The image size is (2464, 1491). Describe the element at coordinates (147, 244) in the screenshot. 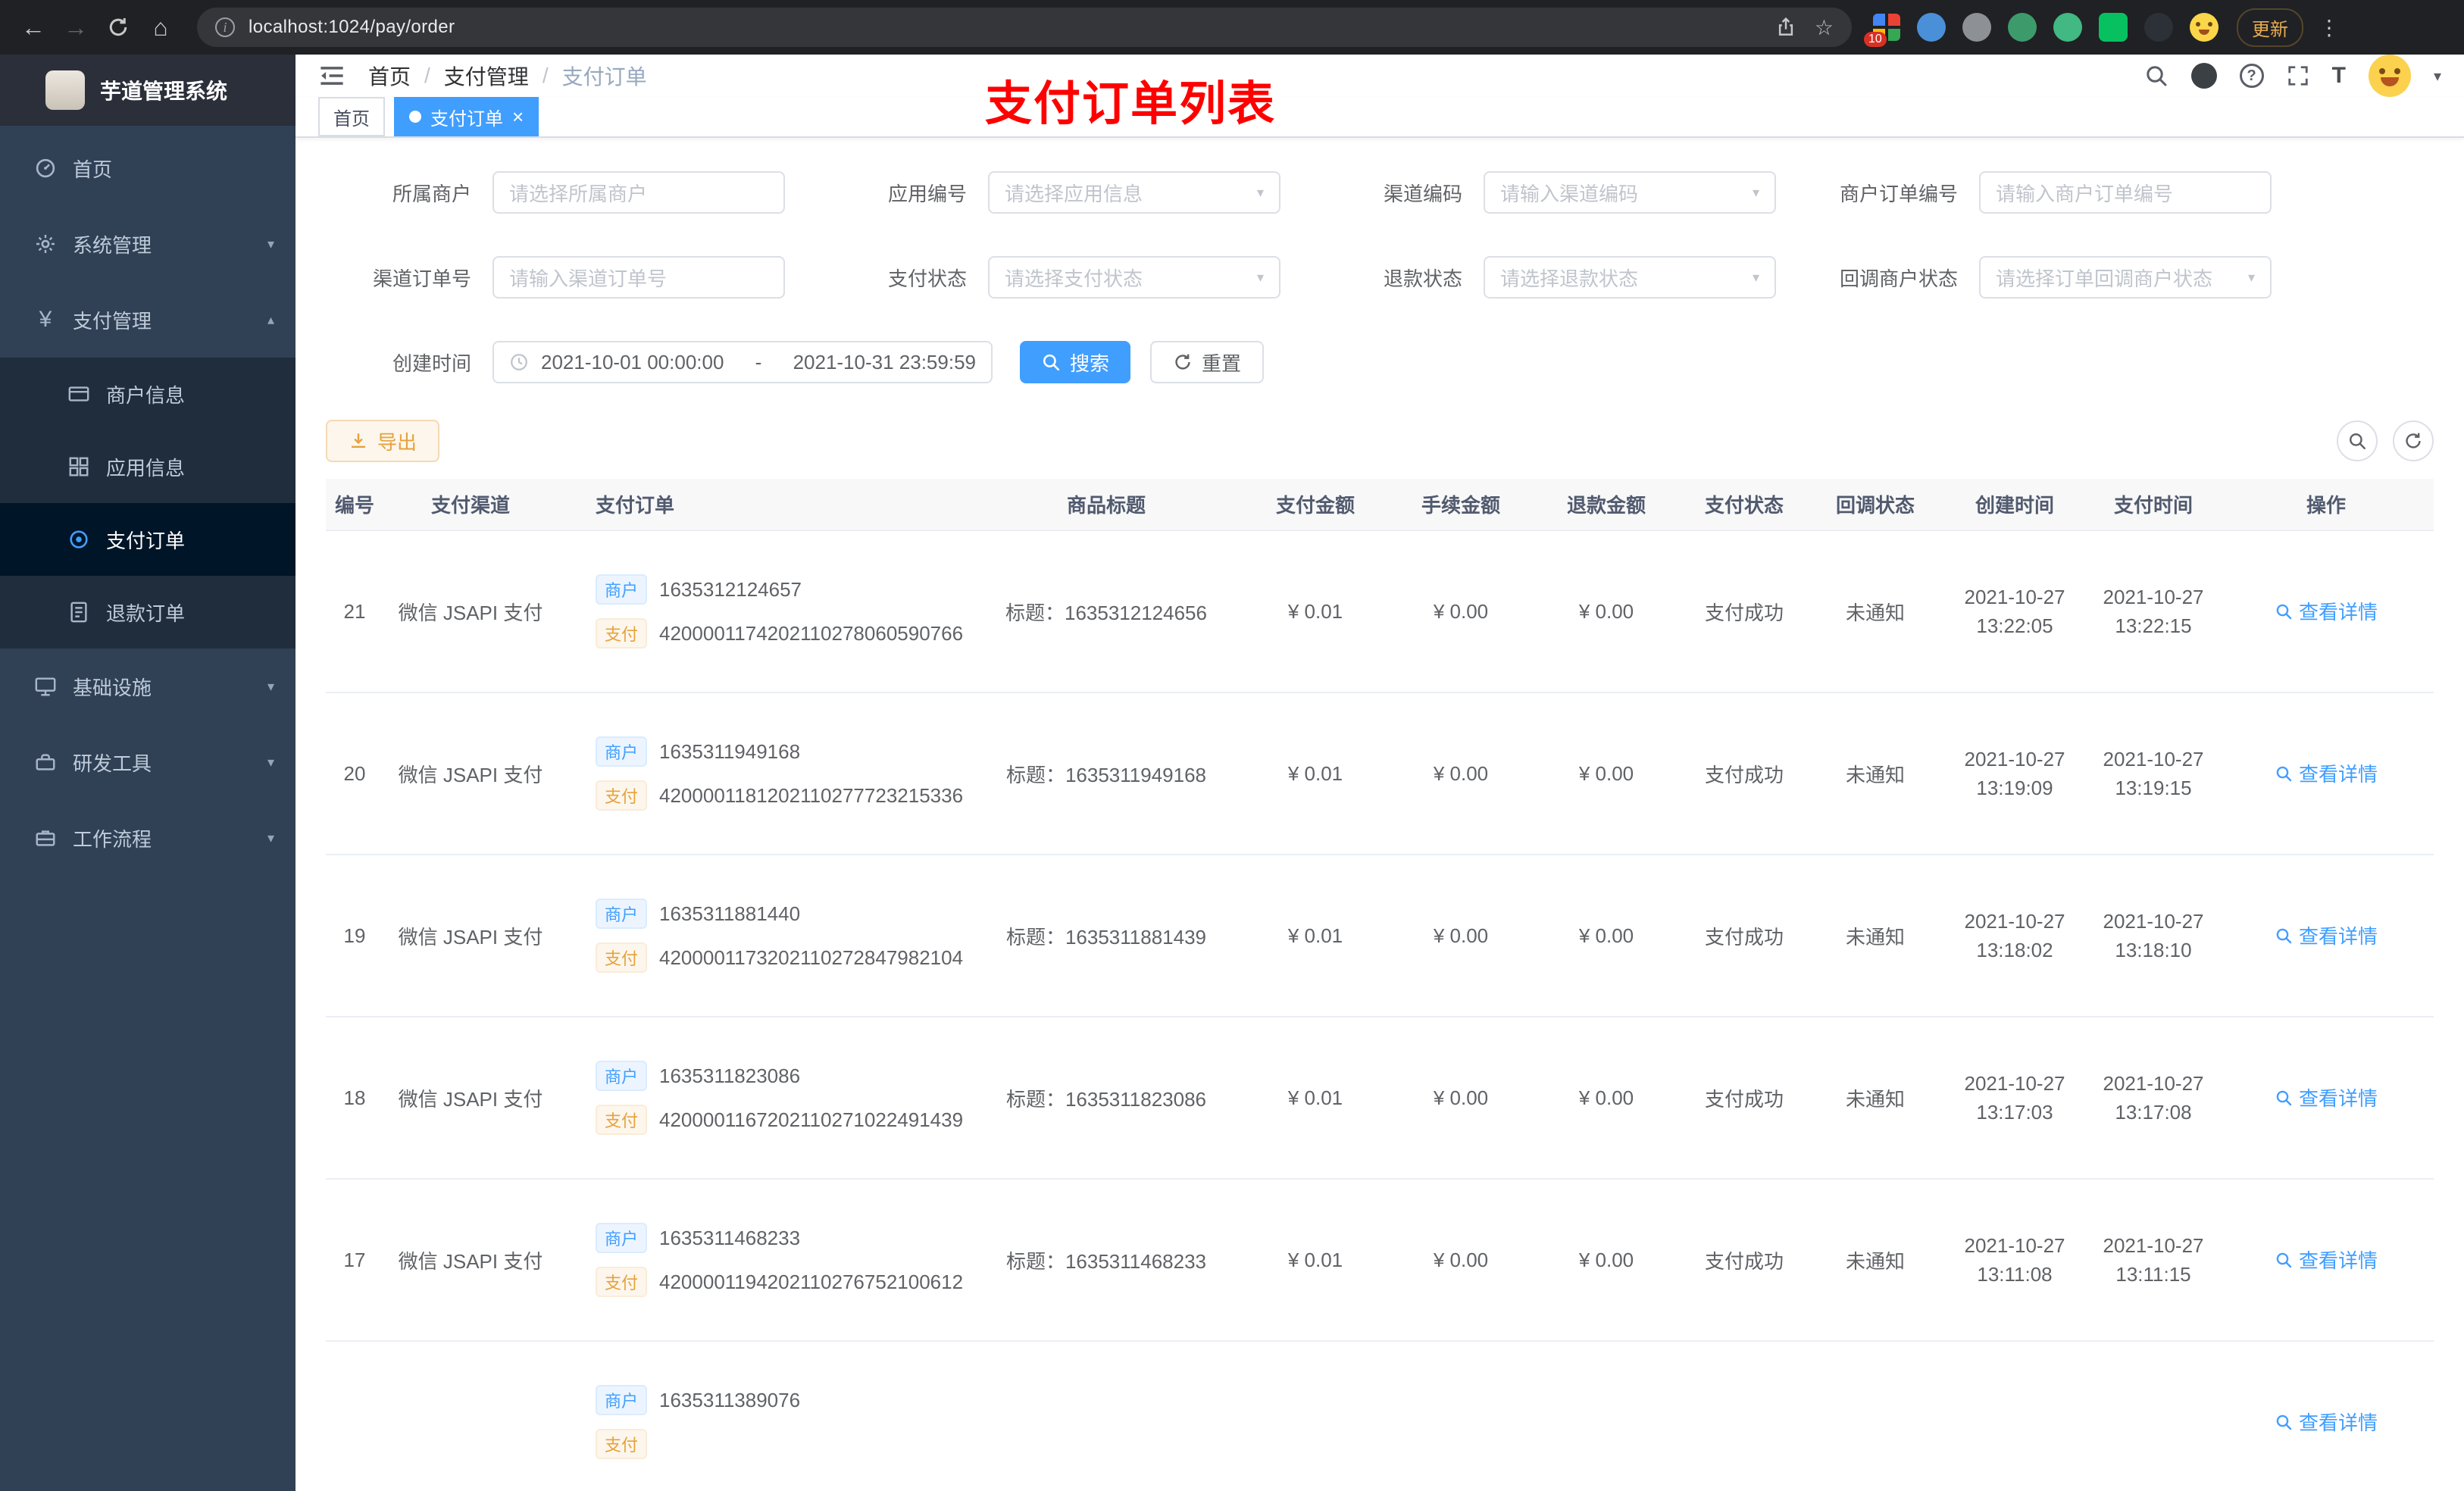

I see `sidebar-item-system: 系统管理 ▾` at that location.